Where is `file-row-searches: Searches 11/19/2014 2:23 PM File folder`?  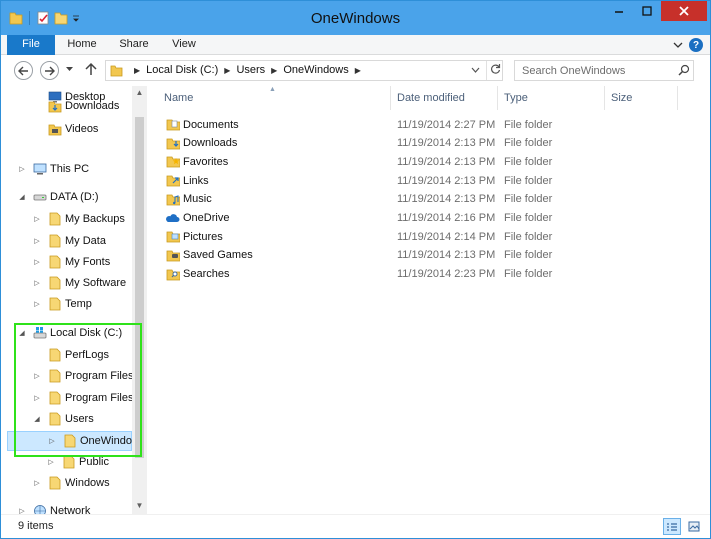
file-row-searches: Searches 11/19/2014 2:23 PM File folder is located at coordinates (428, 274).